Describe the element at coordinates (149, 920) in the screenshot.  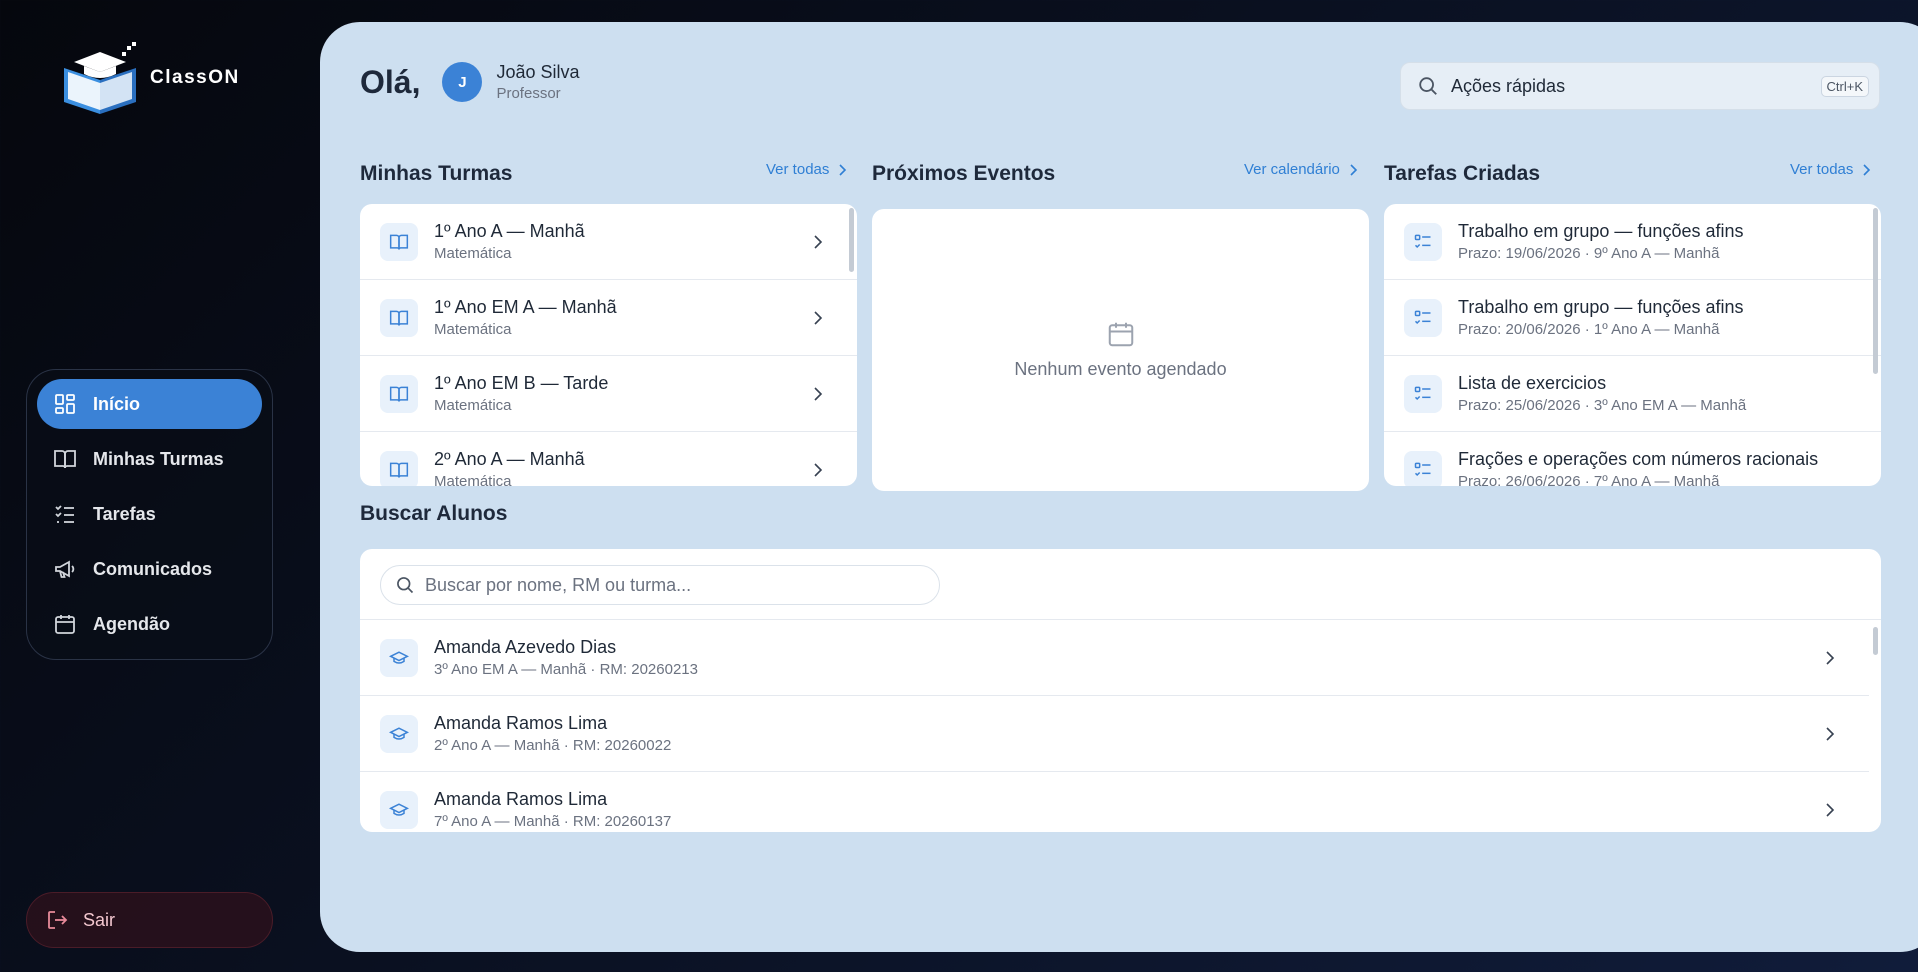
I see `logout-button: Sair` at that location.